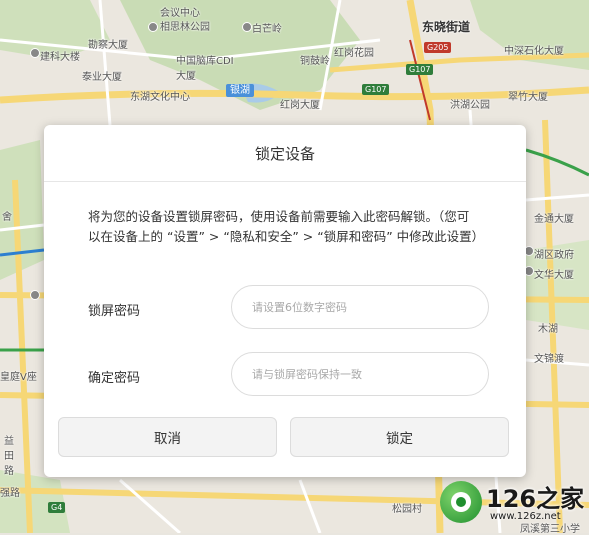 The height and width of the screenshot is (535, 589). What do you see at coordinates (315, 61) in the screenshot?
I see `map-label: 铜鼓岭` at bounding box center [315, 61].